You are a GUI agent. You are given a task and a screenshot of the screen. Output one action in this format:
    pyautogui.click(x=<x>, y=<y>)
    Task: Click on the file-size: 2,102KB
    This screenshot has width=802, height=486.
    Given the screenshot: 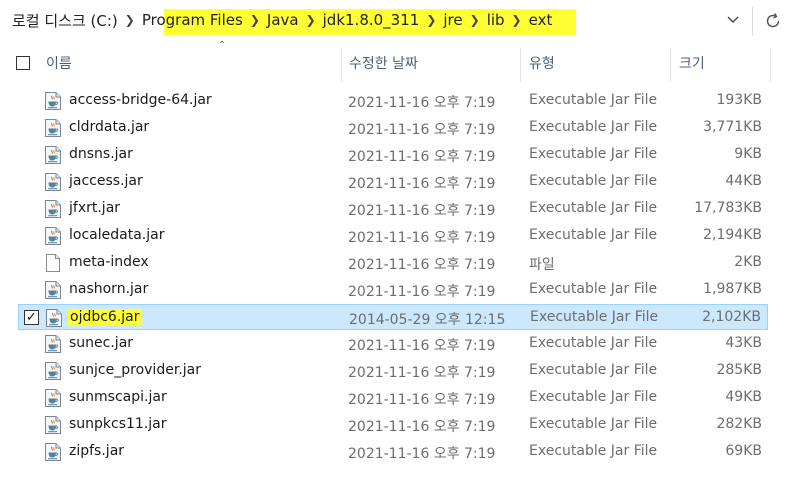 What is the action you would take?
    pyautogui.click(x=731, y=317)
    